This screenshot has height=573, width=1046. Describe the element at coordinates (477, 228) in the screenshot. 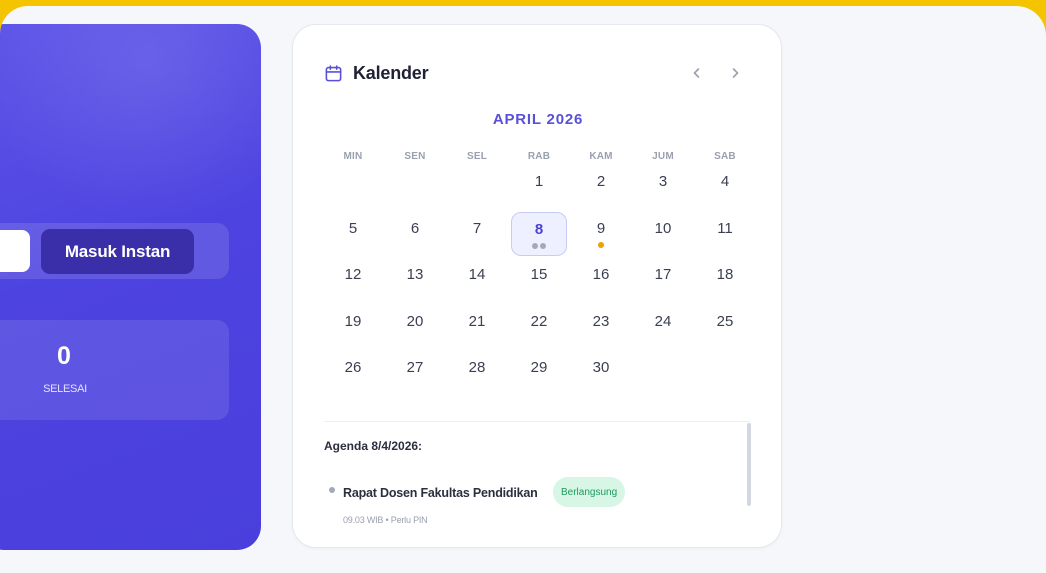

I see `calendar-day-number: 7` at that location.